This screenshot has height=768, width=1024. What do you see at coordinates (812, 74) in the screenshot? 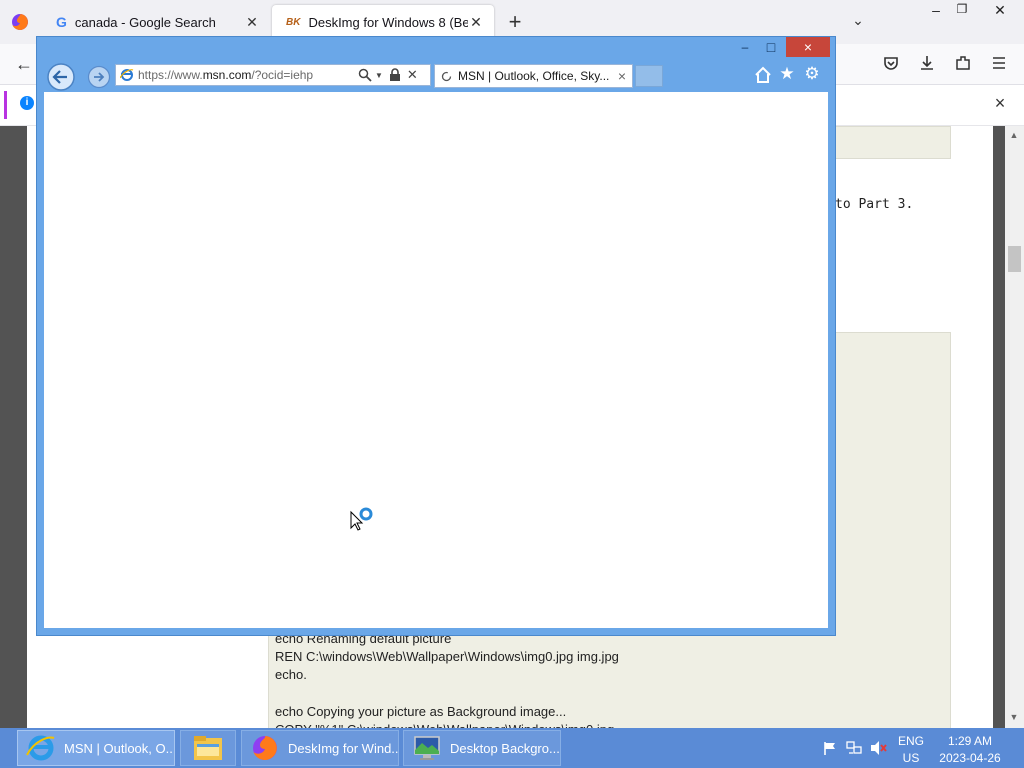
I see `settings-gear-icon: ⚙` at bounding box center [812, 74].